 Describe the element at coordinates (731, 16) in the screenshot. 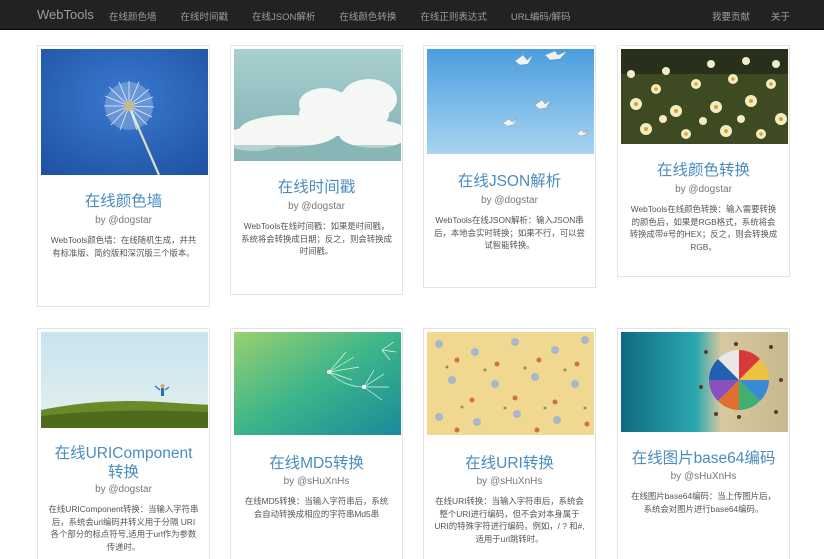

I see `nav-link-contribute: 我要贡献` at that location.